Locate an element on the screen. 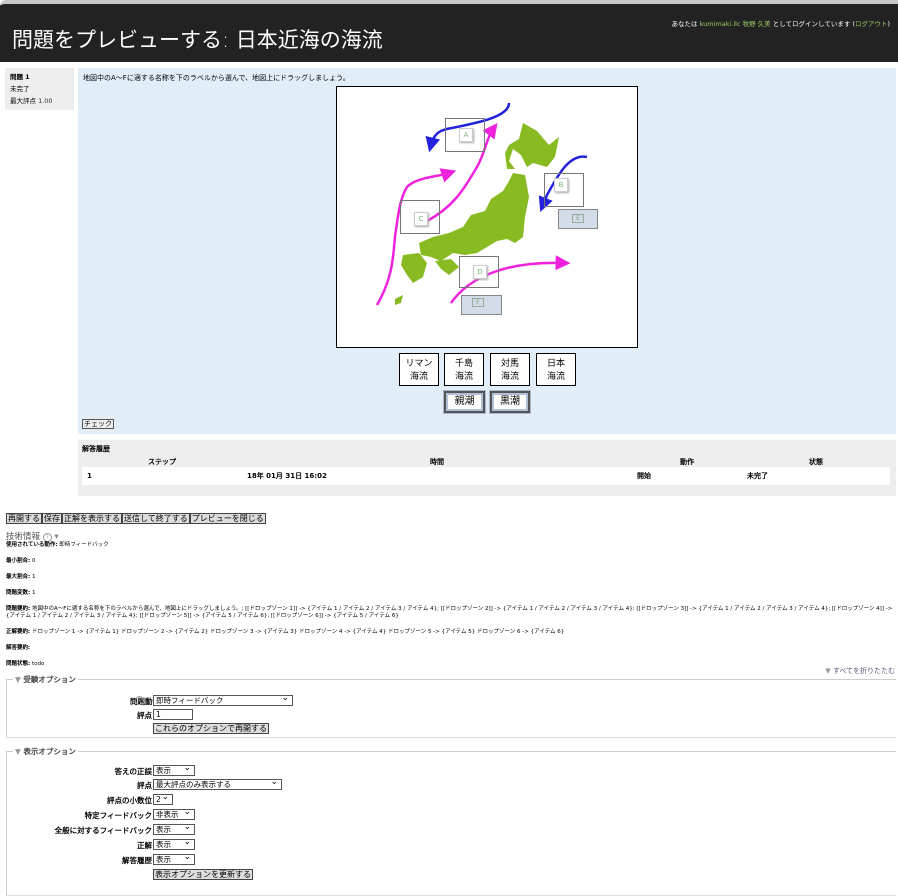 This screenshot has height=896, width=898. decimal-places-select: 2 is located at coordinates (163, 798).